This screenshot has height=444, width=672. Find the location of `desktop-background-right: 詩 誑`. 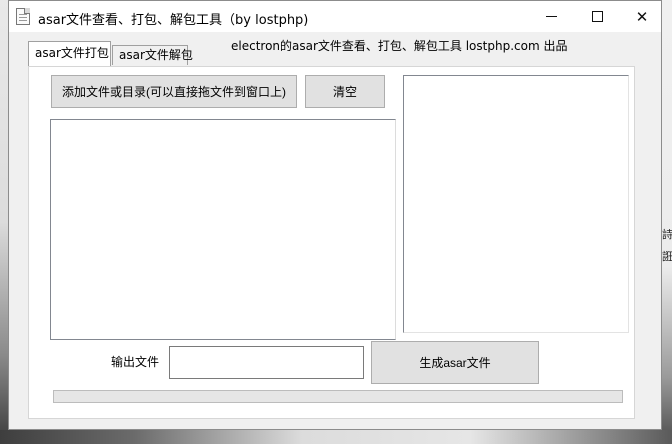

desktop-background-right: 詩 誑 is located at coordinates (667, 222).